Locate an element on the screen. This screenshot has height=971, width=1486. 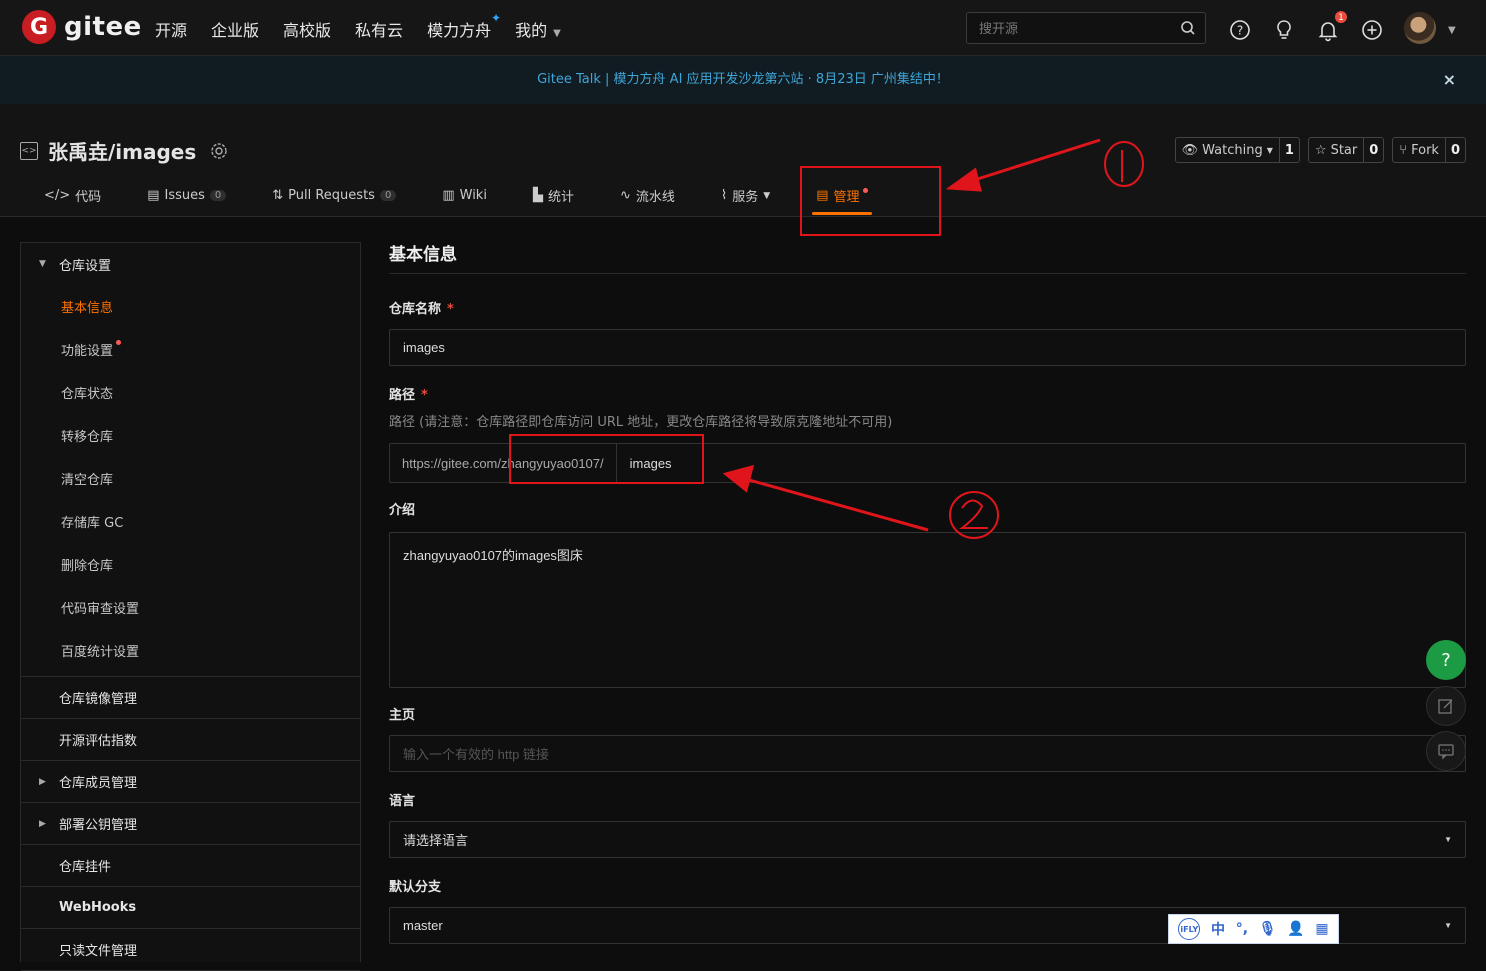
star-icon: ☆ is located at coordinates (1320, 150).